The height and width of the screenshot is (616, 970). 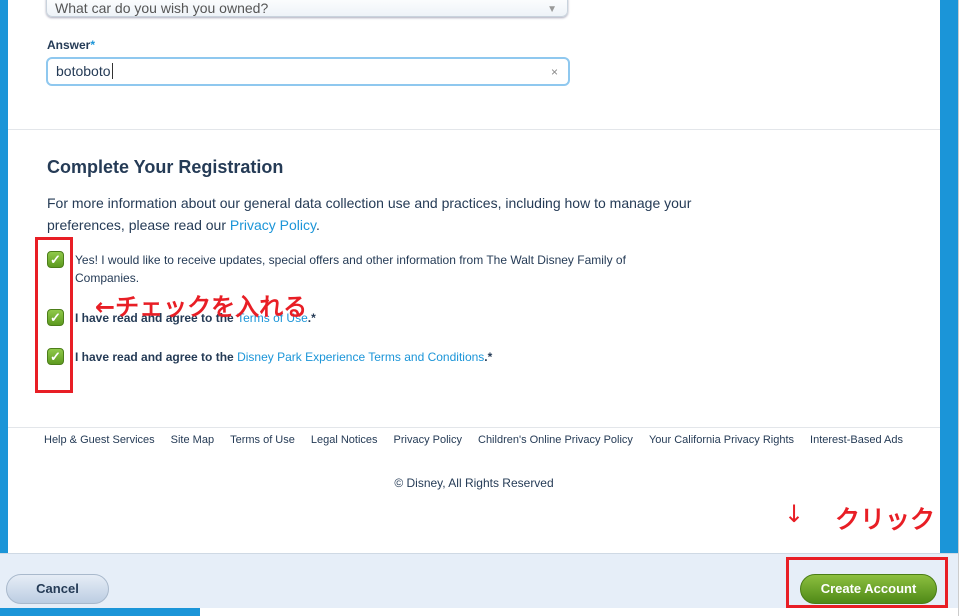 I want to click on footer-link: Children's Online Privacy Policy, so click(x=555, y=440).